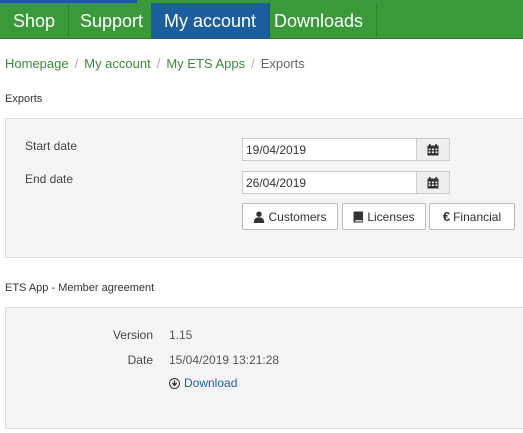 The width and height of the screenshot is (523, 433). I want to click on version-label: Version, so click(132, 335).